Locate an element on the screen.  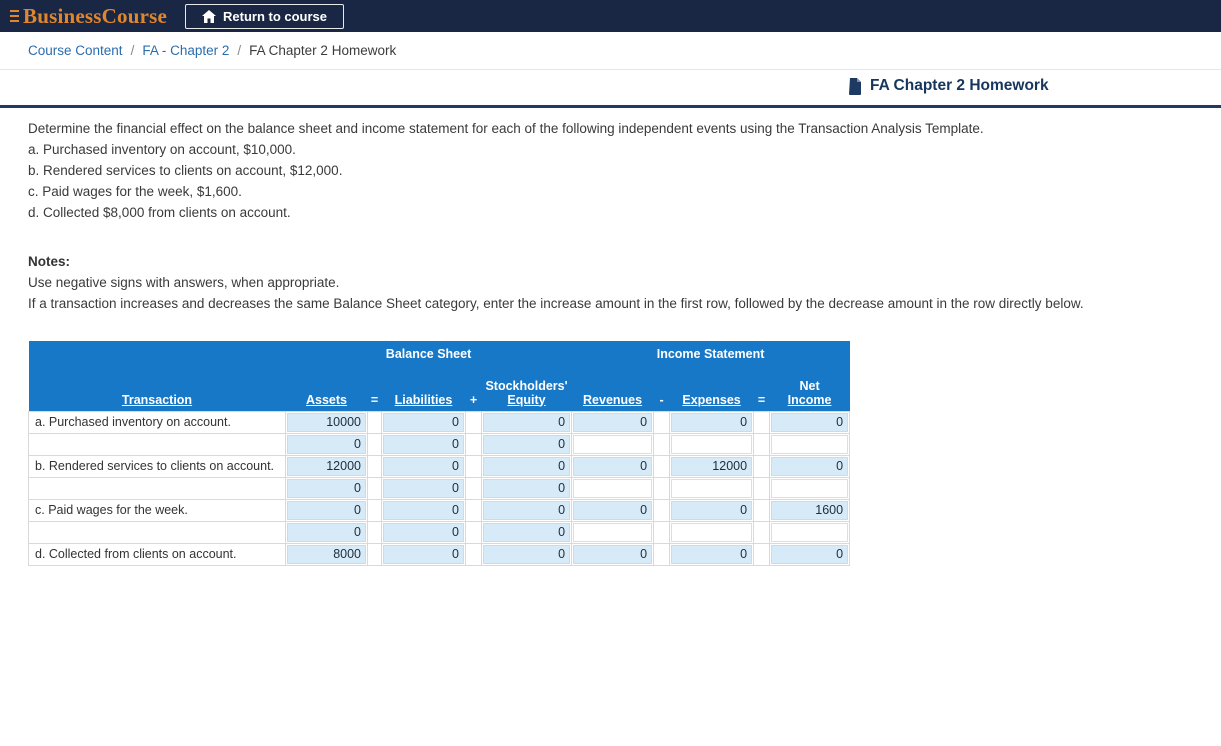
return-to-course-label: Return to course is located at coordinates (275, 16).